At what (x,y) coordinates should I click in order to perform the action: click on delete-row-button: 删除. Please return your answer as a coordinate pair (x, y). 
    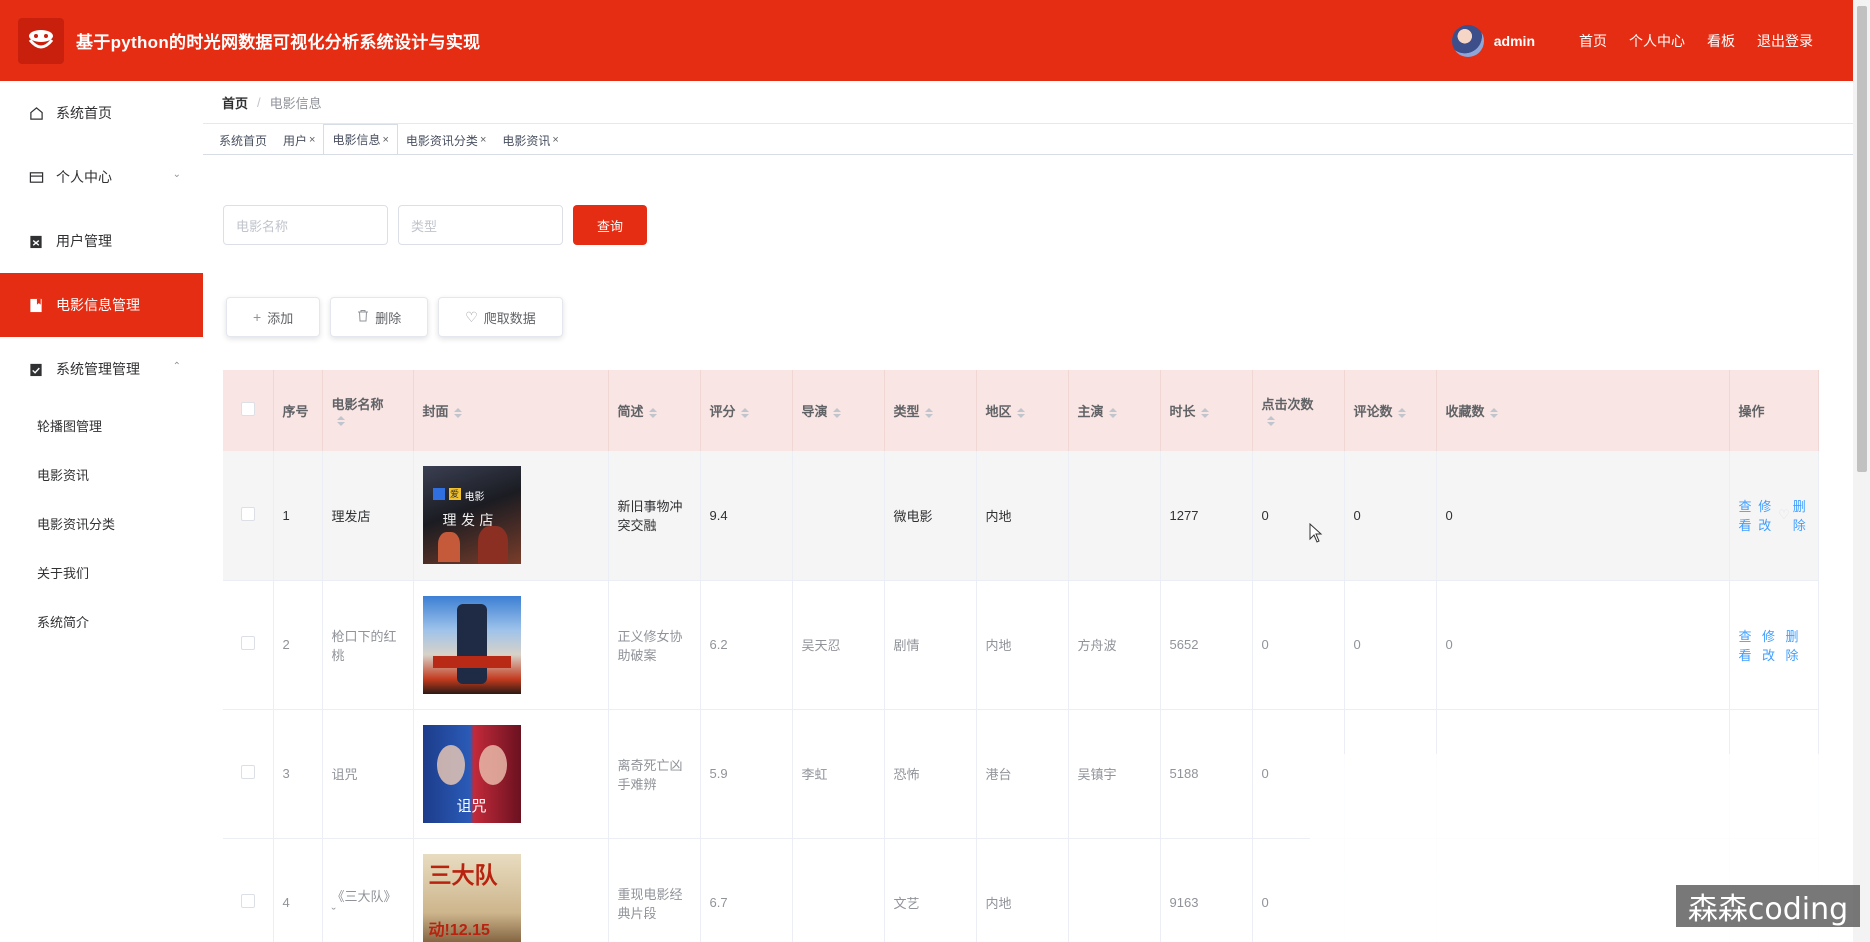
    Looking at the image, I should click on (1798, 645).